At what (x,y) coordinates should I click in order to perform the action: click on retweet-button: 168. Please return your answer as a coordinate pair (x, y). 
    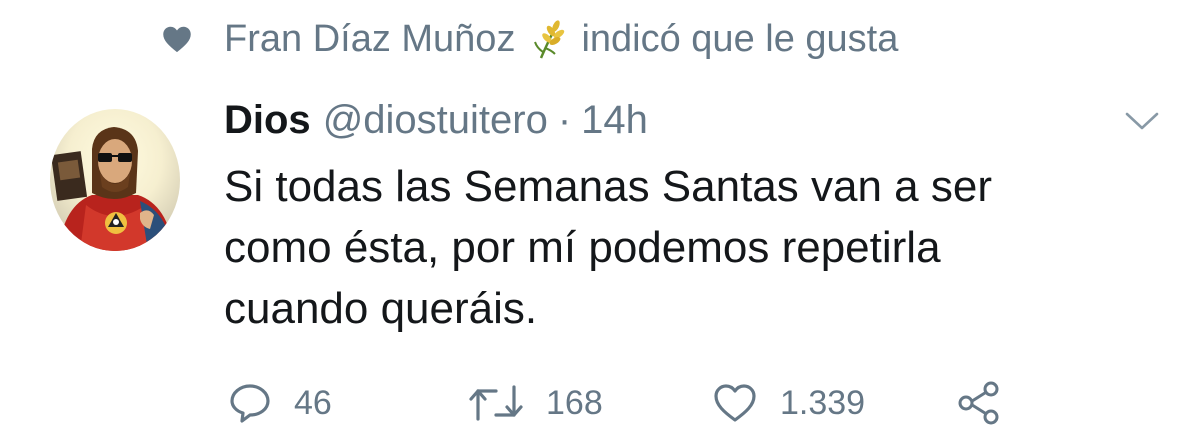
    Looking at the image, I should click on (535, 403).